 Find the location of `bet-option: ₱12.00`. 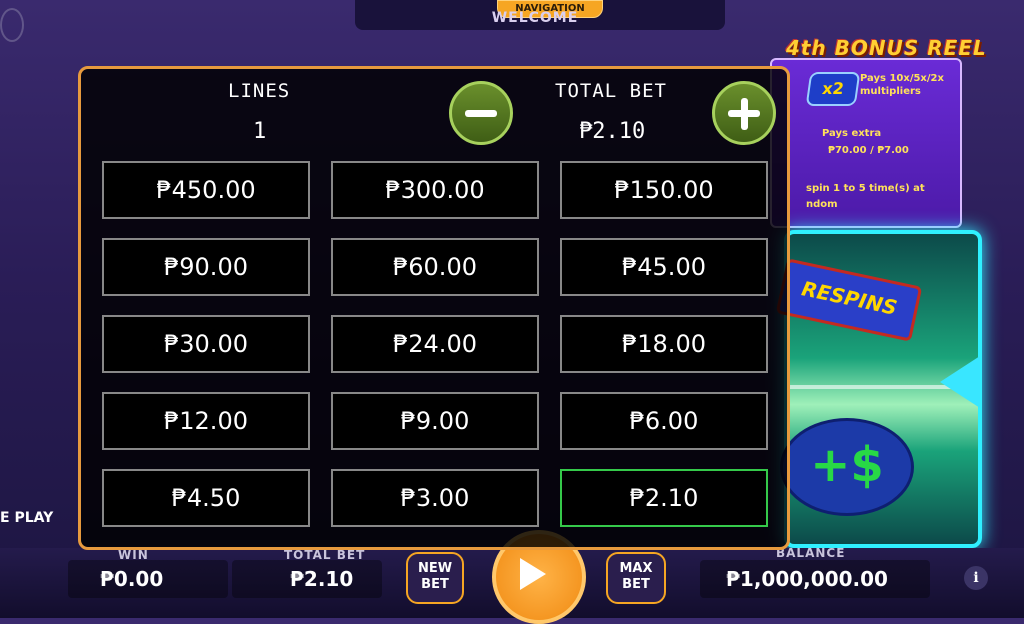

bet-option: ₱12.00 is located at coordinates (206, 421).